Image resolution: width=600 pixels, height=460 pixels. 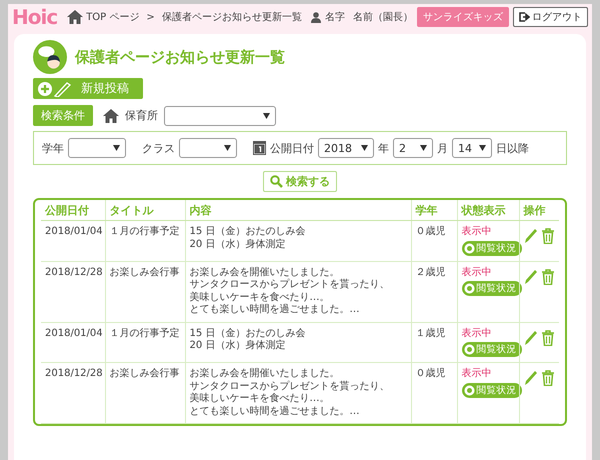 I want to click on year-select: 2018, so click(x=346, y=148).